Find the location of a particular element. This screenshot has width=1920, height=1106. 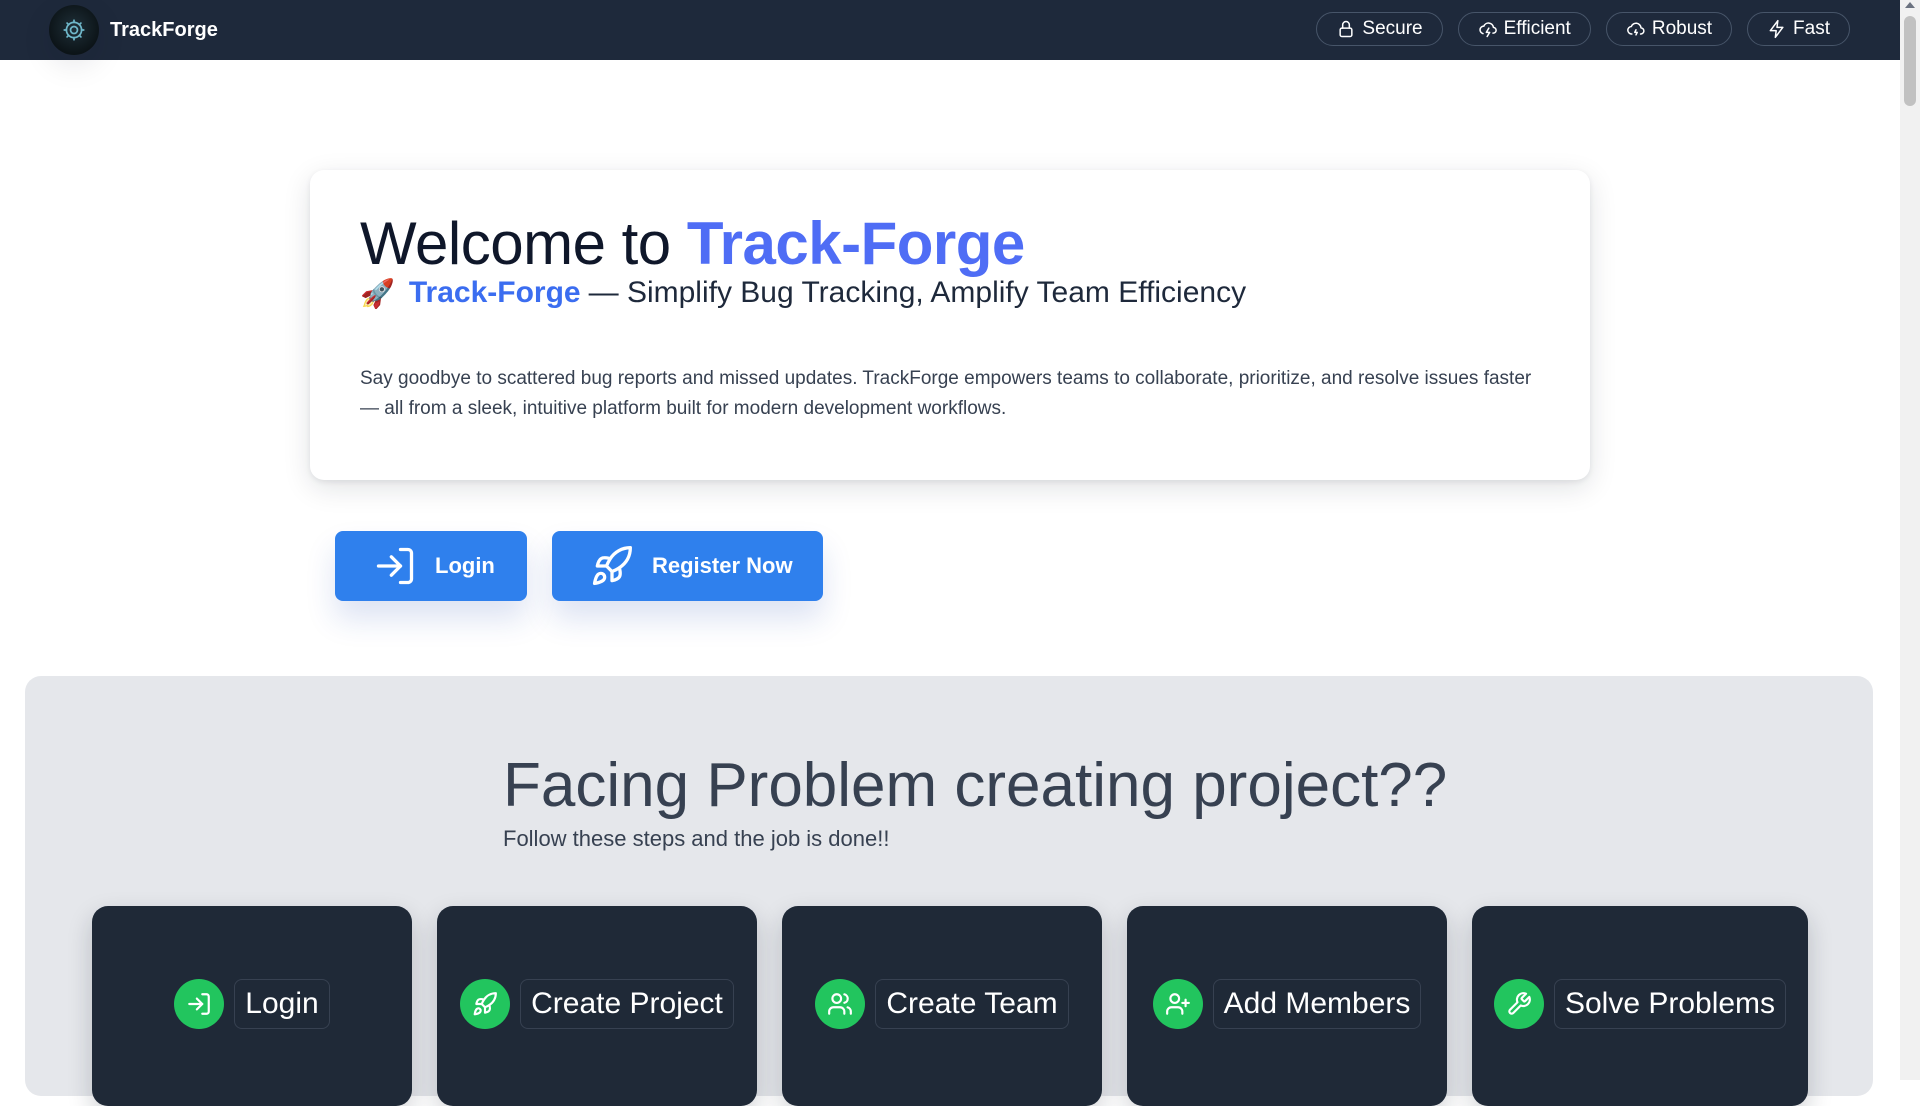

step-label: Solve Problems is located at coordinates (1670, 1004).